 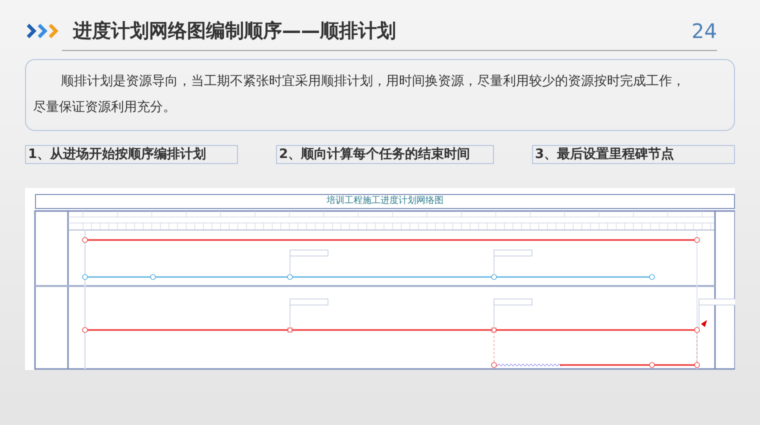 What do you see at coordinates (359, 95) in the screenshot?
I see `intro-paragraph: 顺排计划是资源导向，当工期不紧张时宜采用顺排计划，用时间换资源，尽量利用较少的资源按时完成工作，尽量保证资源利用充分。` at bounding box center [359, 95].